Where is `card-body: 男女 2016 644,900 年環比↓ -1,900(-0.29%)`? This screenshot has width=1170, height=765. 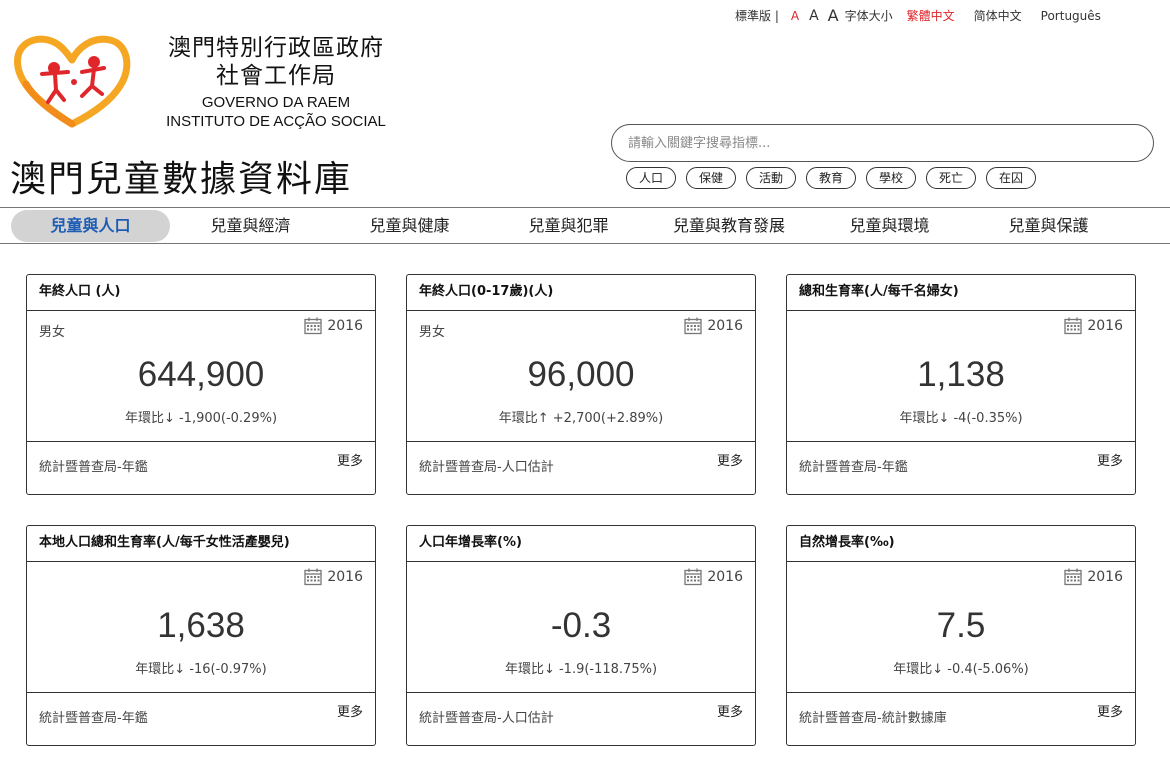
card-body: 男女 2016 644,900 年環比↓ -1,900(-0.29%) is located at coordinates (201, 376).